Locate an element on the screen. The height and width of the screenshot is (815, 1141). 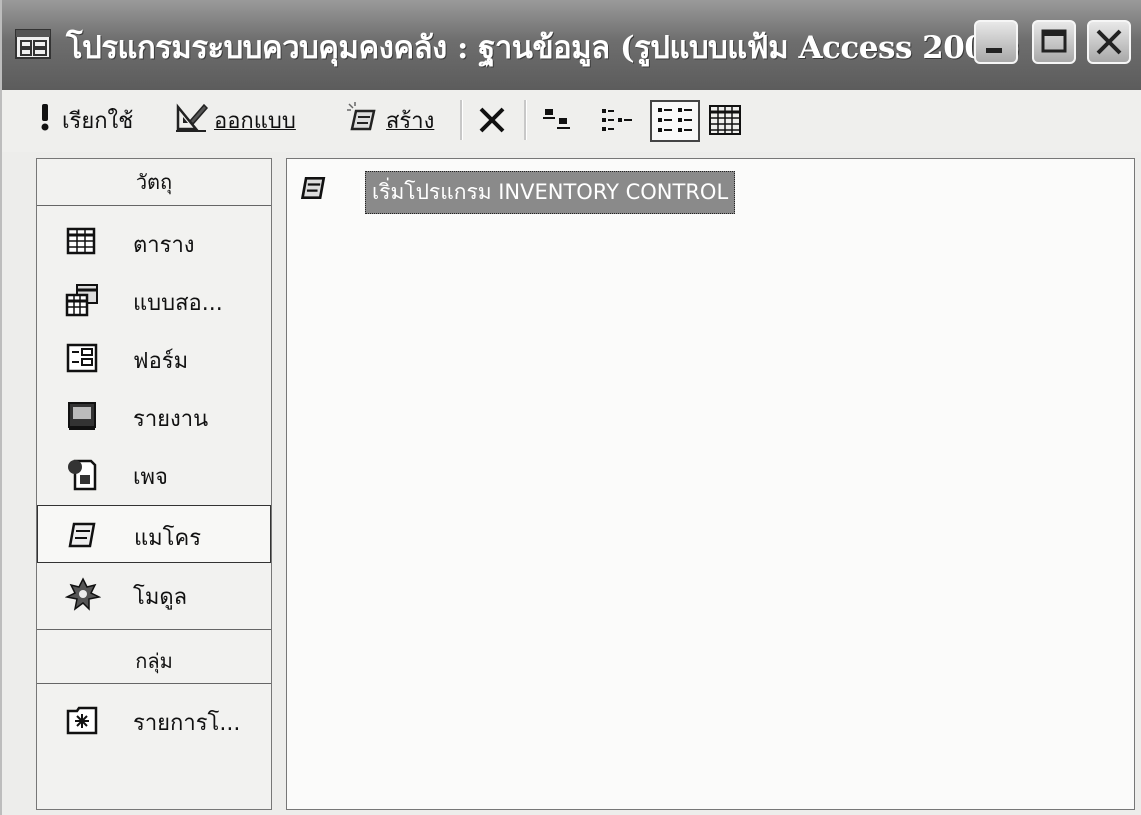
details-view-button is located at coordinates (725, 122).